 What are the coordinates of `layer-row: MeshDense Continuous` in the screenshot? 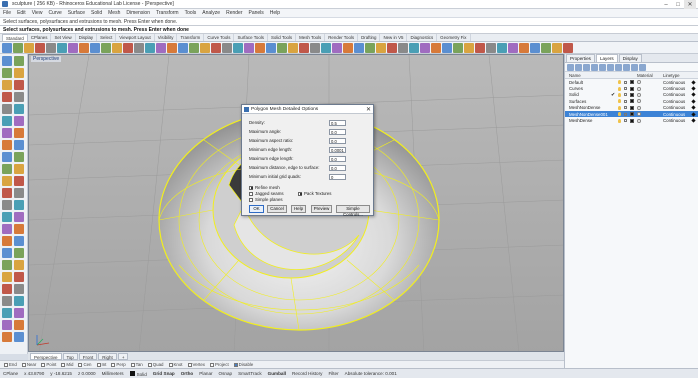 It's located at (631, 120).